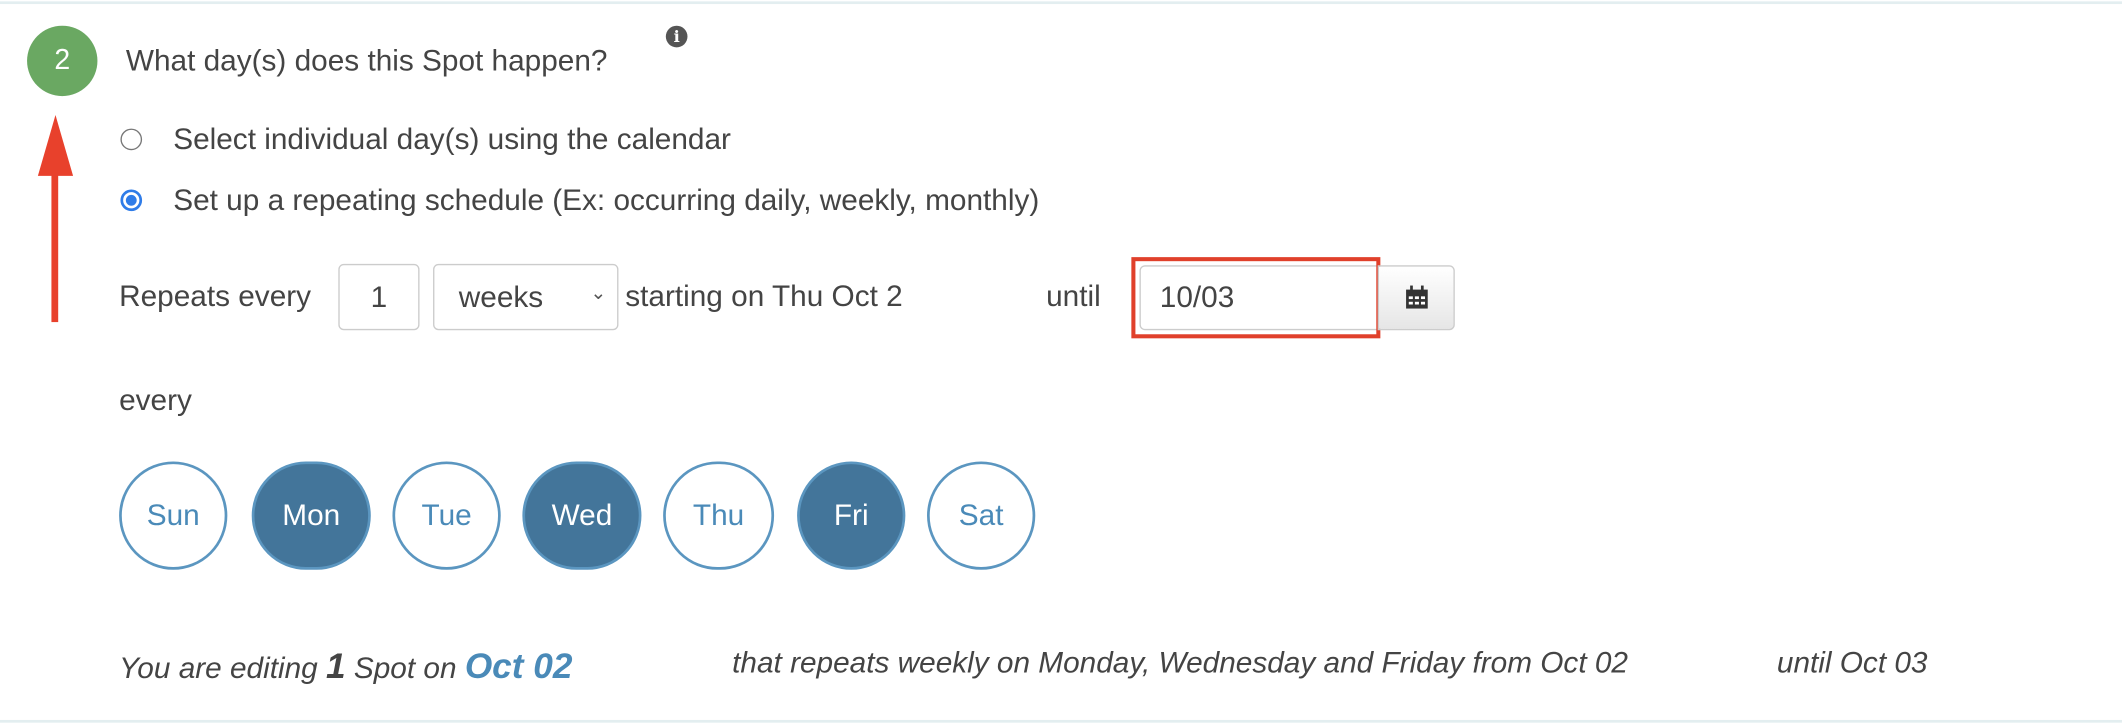  What do you see at coordinates (55, 219) in the screenshot?
I see `red-arrow-annotation-icon` at bounding box center [55, 219].